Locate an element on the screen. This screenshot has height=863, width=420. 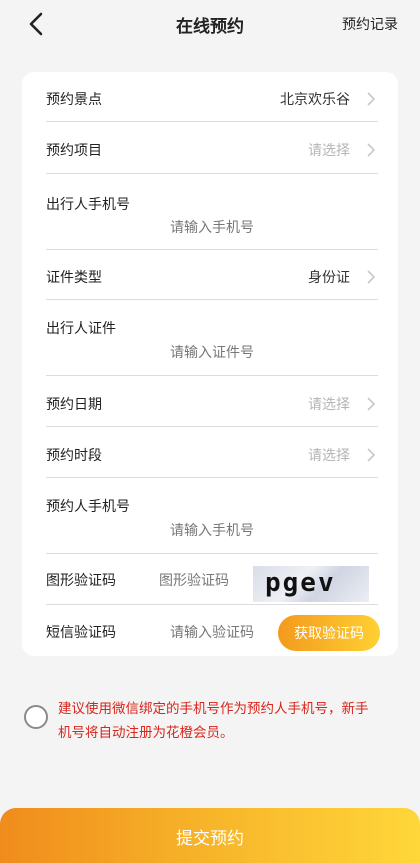
agreement-text: 建议使用微信绑定的手机号作为预约人手机号，新手机号将自动注册为花橙会员。 is located at coordinates (213, 721).